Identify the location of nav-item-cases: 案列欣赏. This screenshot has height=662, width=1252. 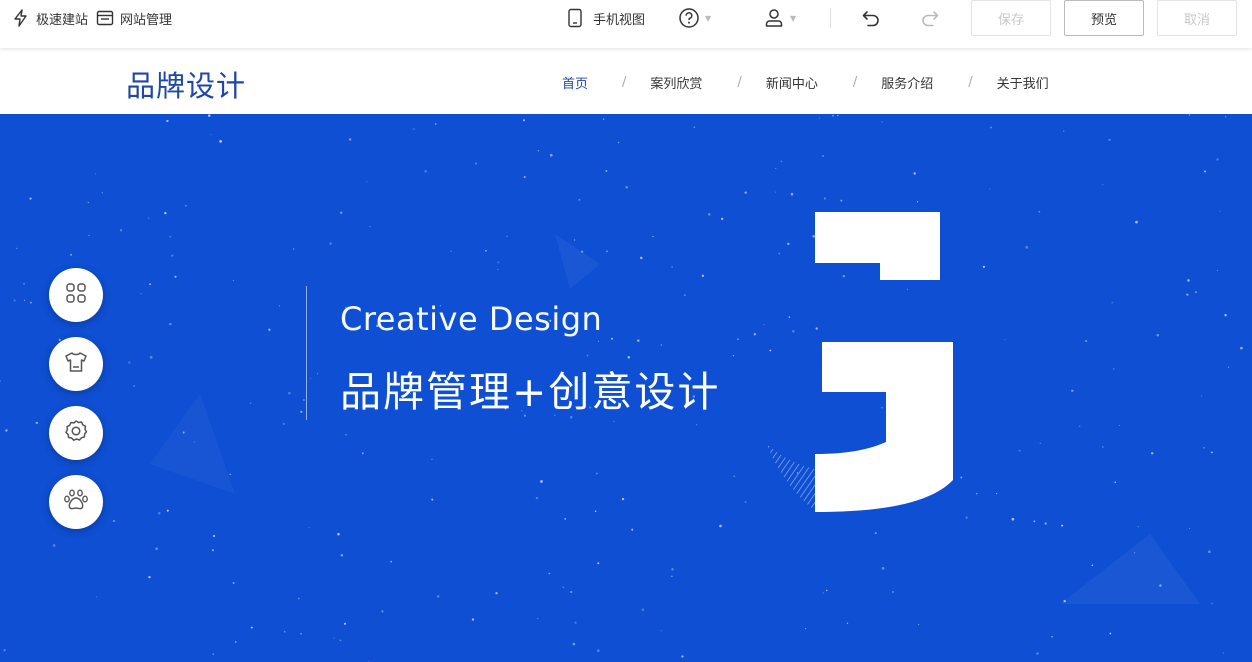
(676, 82).